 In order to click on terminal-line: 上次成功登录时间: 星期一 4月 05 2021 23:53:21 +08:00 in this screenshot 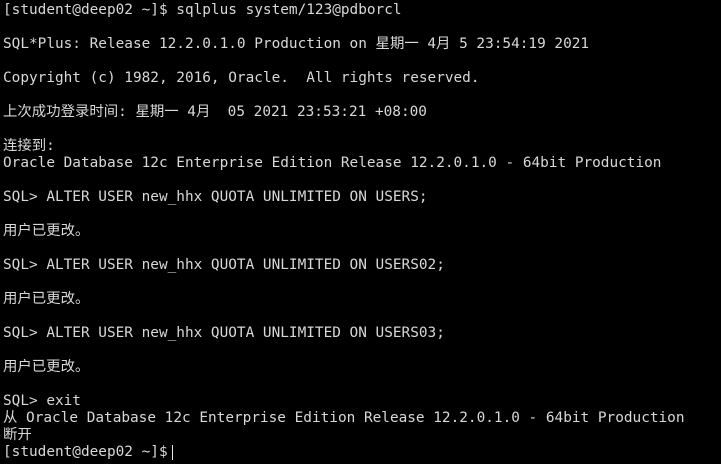, I will do `click(215, 112)`.